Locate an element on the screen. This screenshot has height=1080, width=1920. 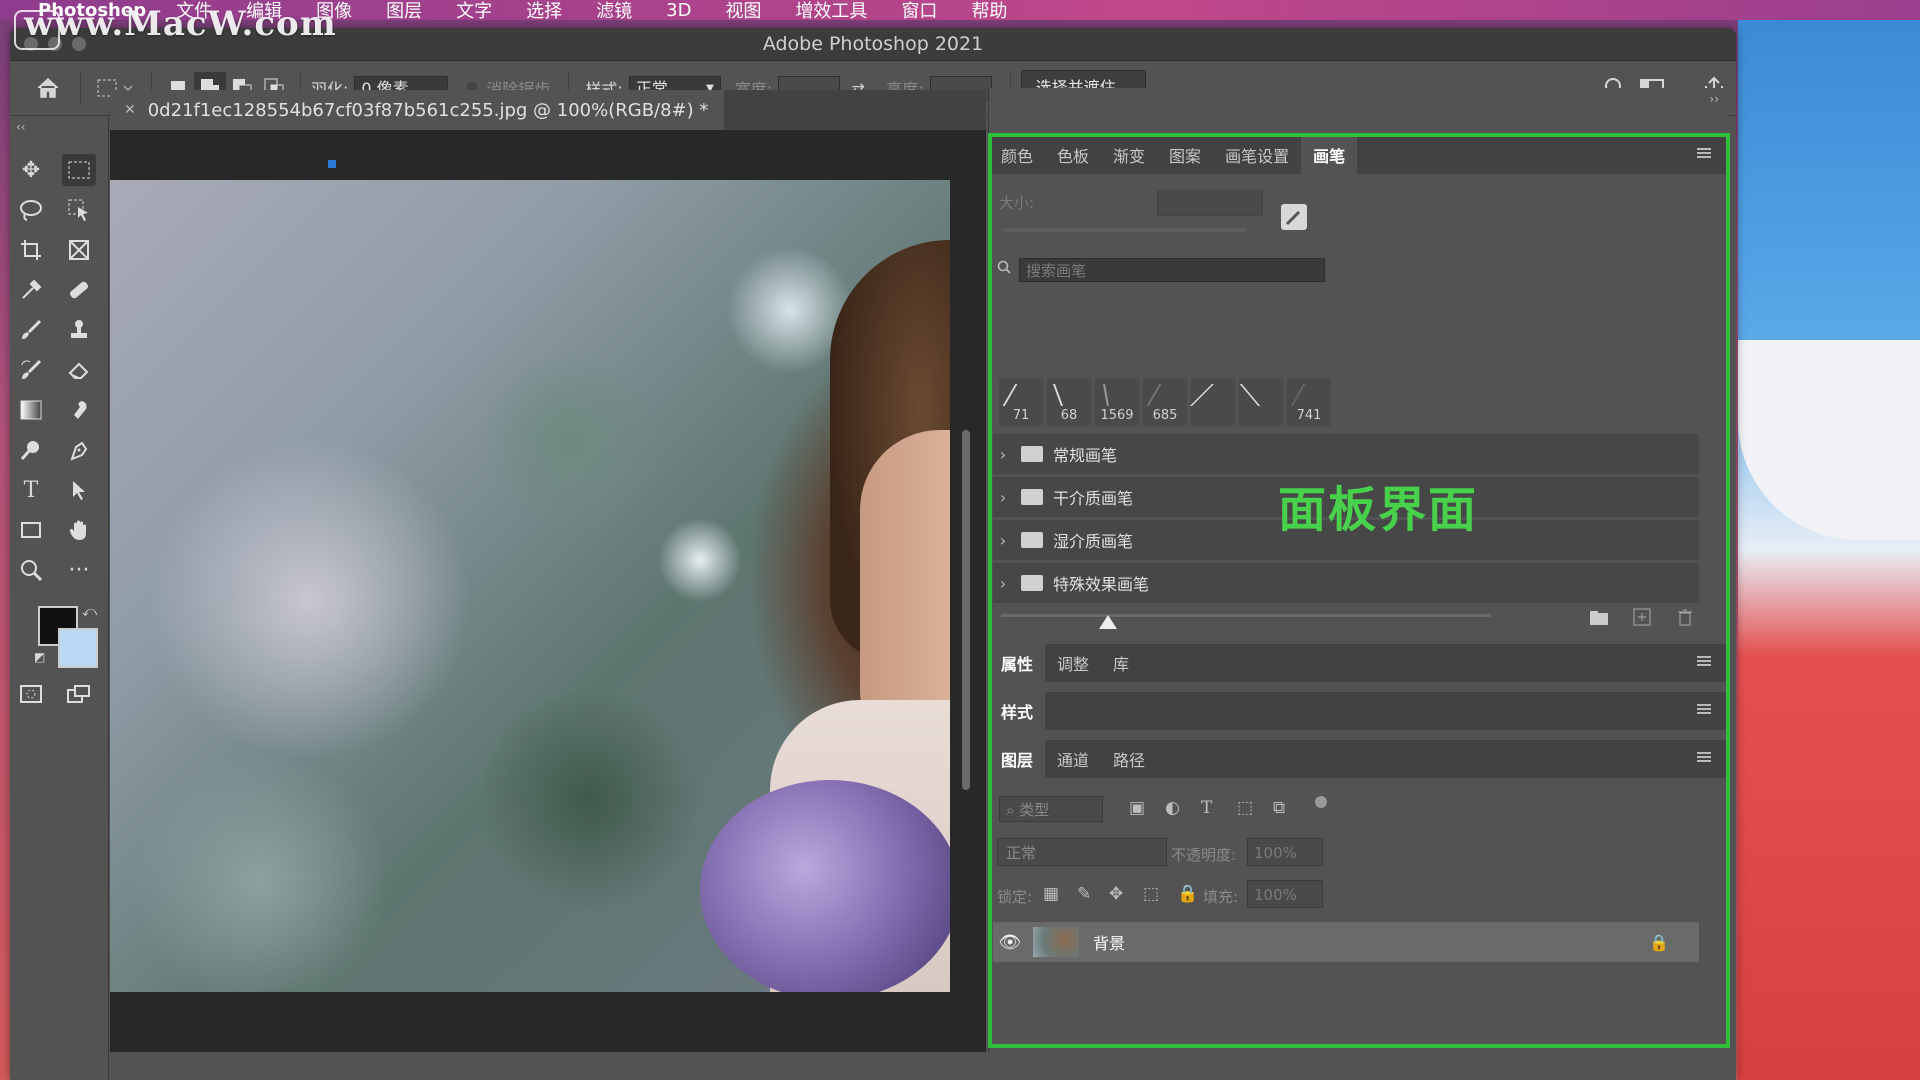
lock-position-icon: ✥ is located at coordinates (1116, 894).